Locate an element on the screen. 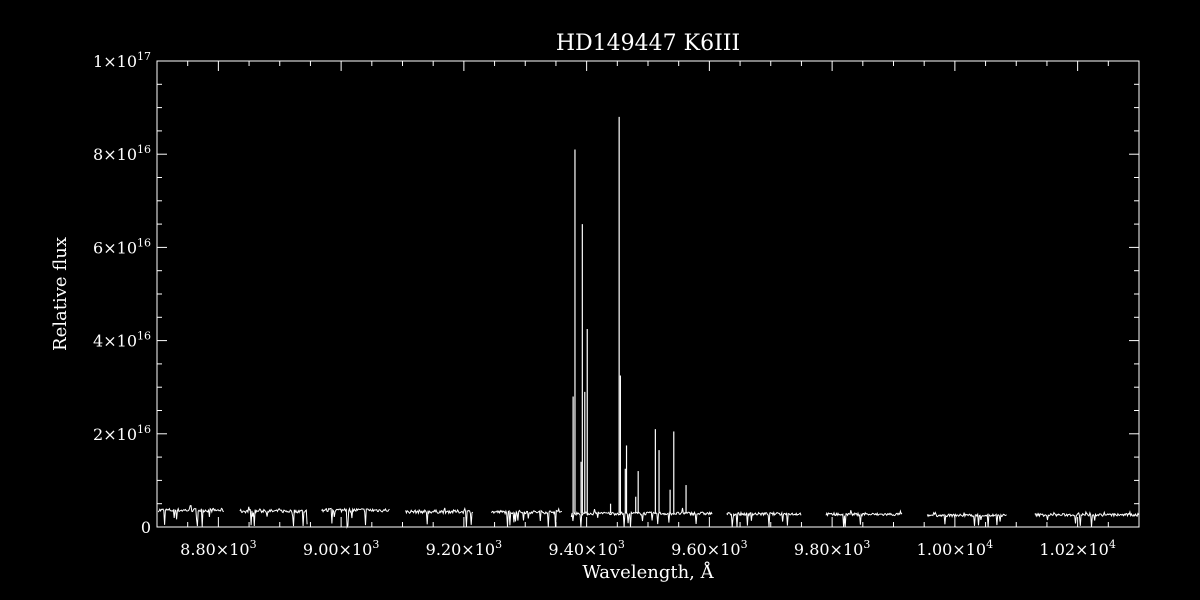 This screenshot has width=1200, height=600. chart-title: HD149447 K6III is located at coordinates (648, 43).